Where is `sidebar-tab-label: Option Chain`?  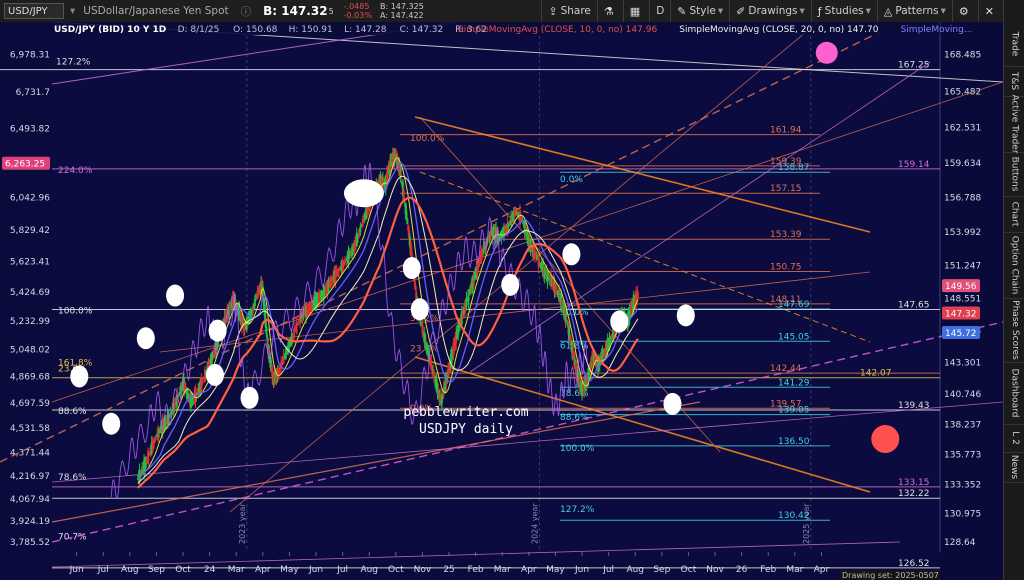 sidebar-tab-label: Option Chain is located at coordinates (1014, 265).